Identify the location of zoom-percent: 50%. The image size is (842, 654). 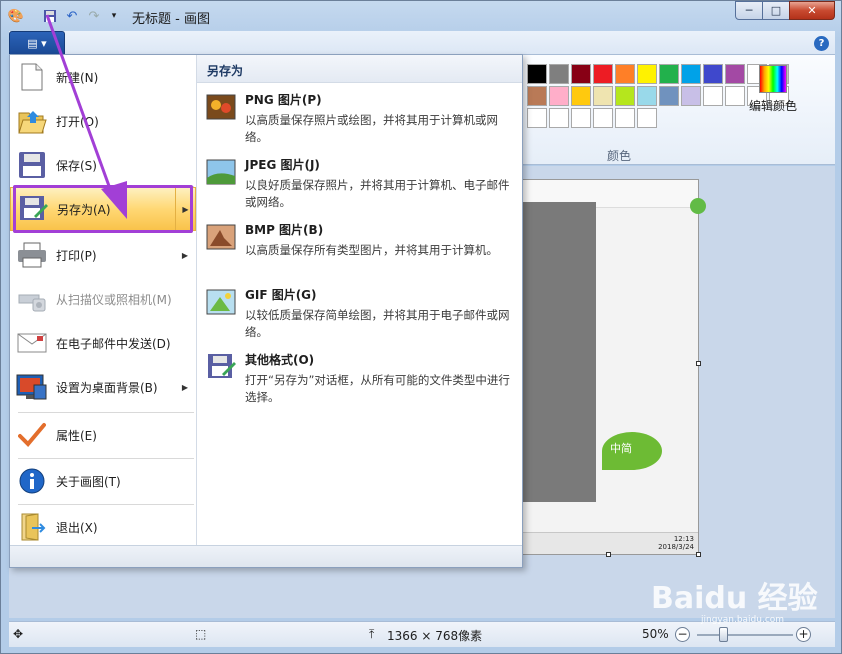
(655, 634).